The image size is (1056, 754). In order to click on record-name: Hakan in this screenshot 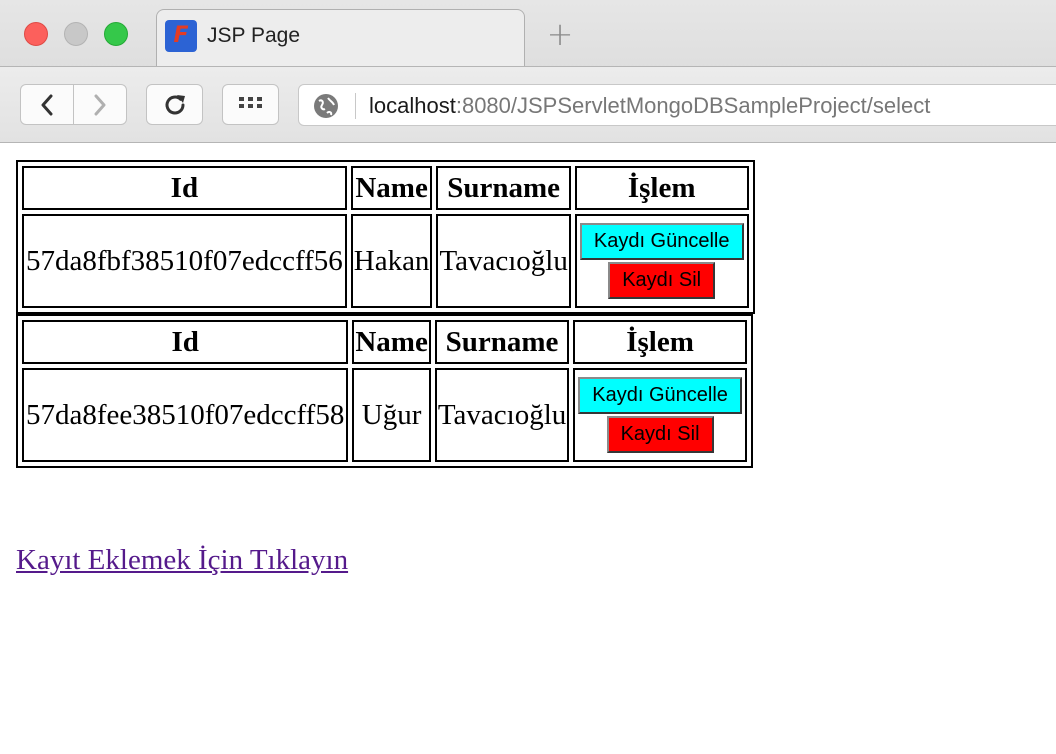, I will do `click(391, 261)`.